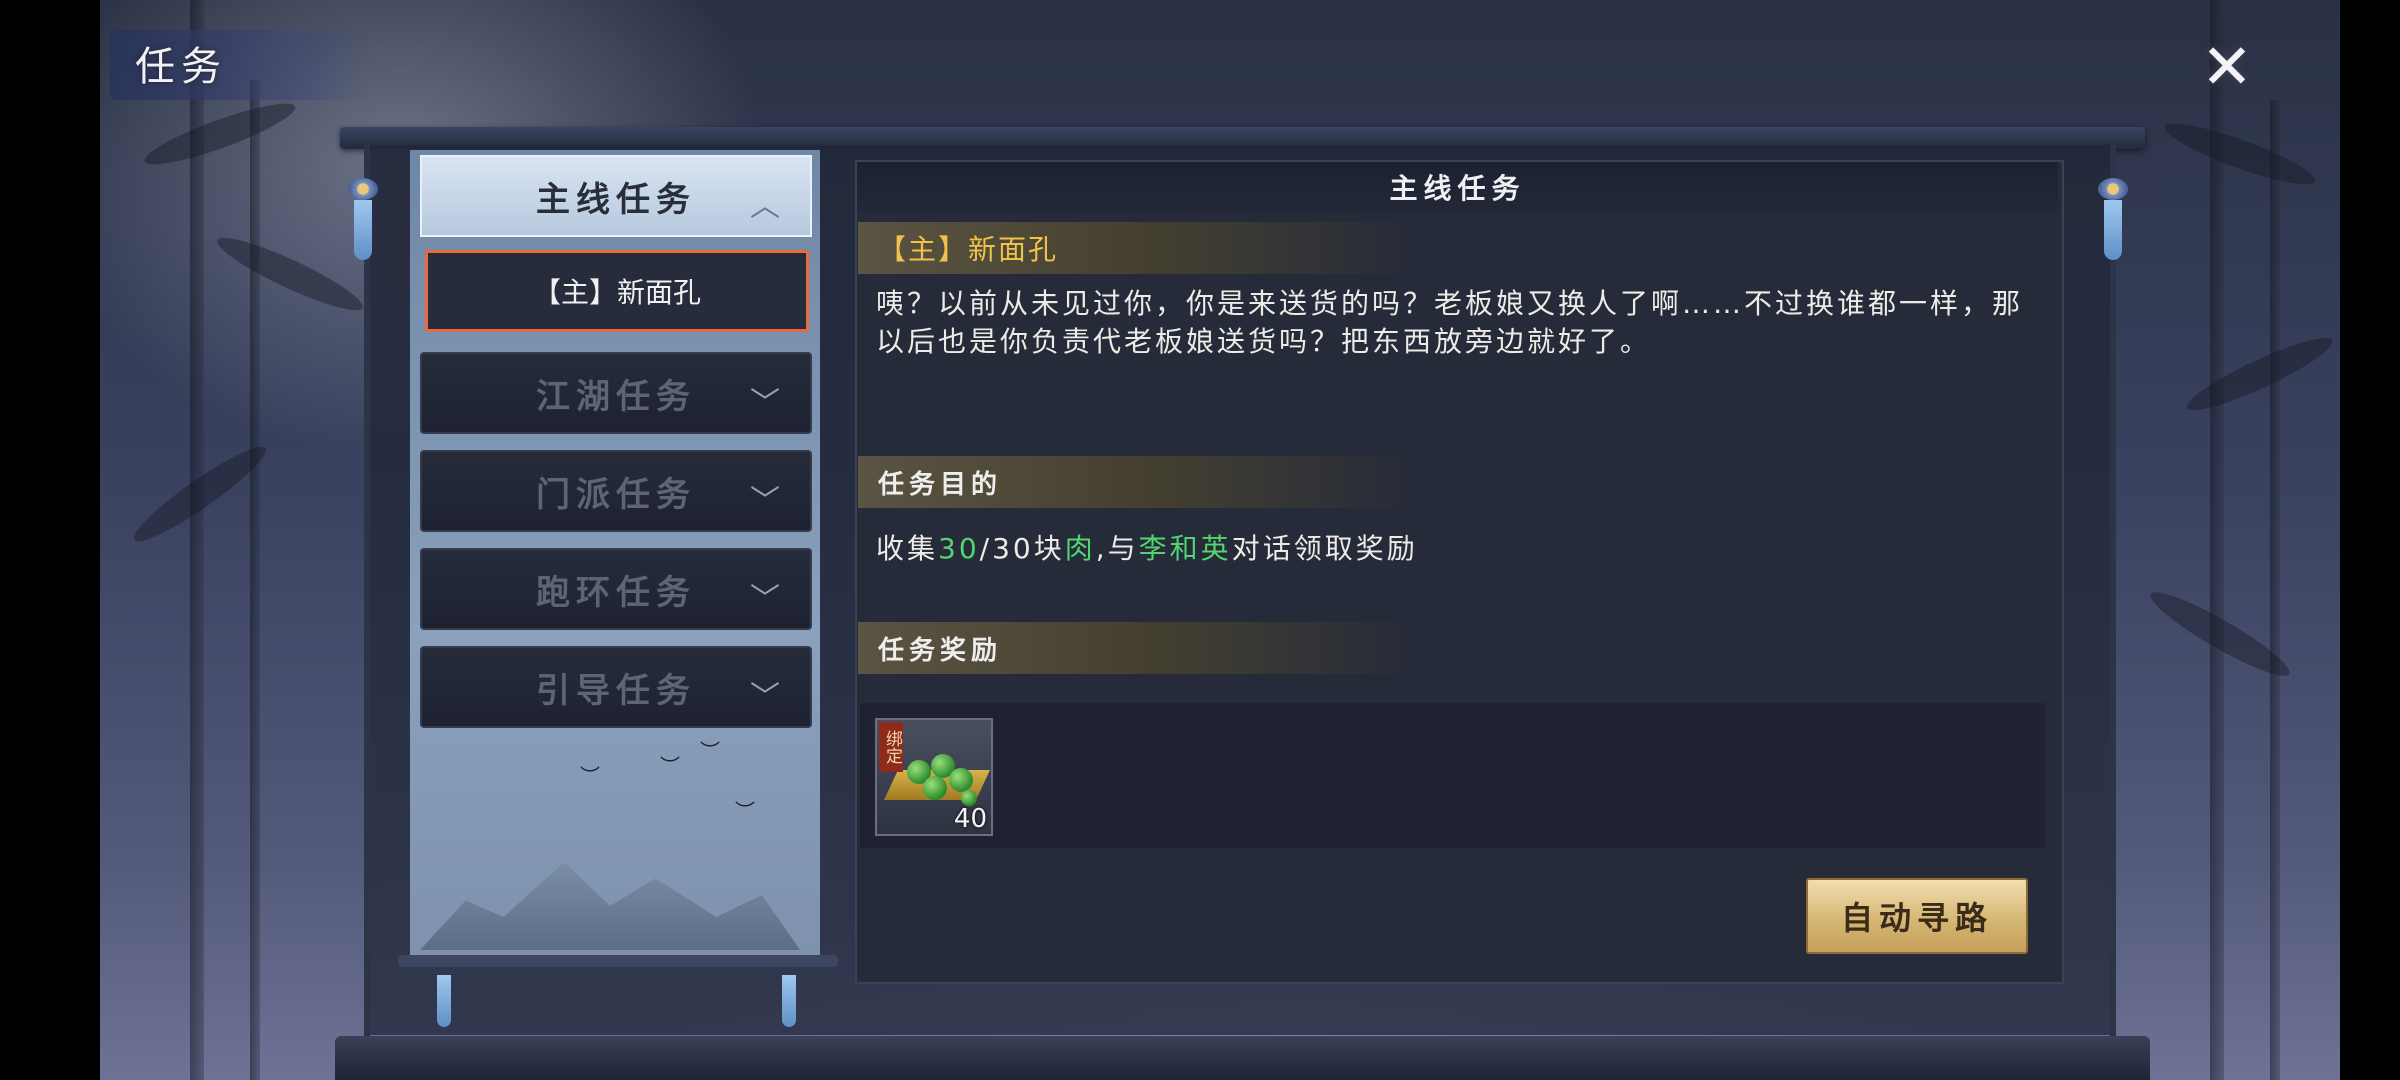 Image resolution: width=2400 pixels, height=1080 pixels. I want to click on scroll-frame-right, so click(2113, 595).